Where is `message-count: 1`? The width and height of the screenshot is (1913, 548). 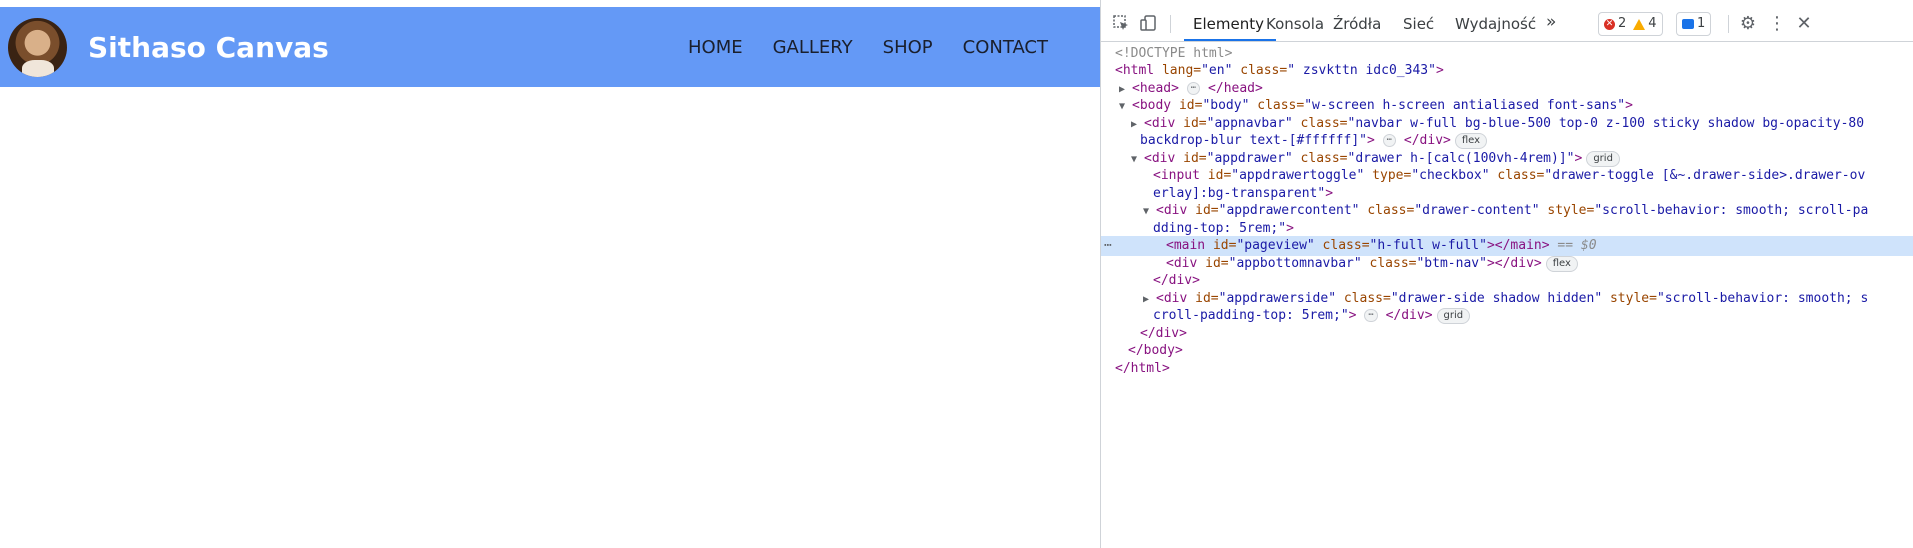 message-count: 1 is located at coordinates (1701, 23).